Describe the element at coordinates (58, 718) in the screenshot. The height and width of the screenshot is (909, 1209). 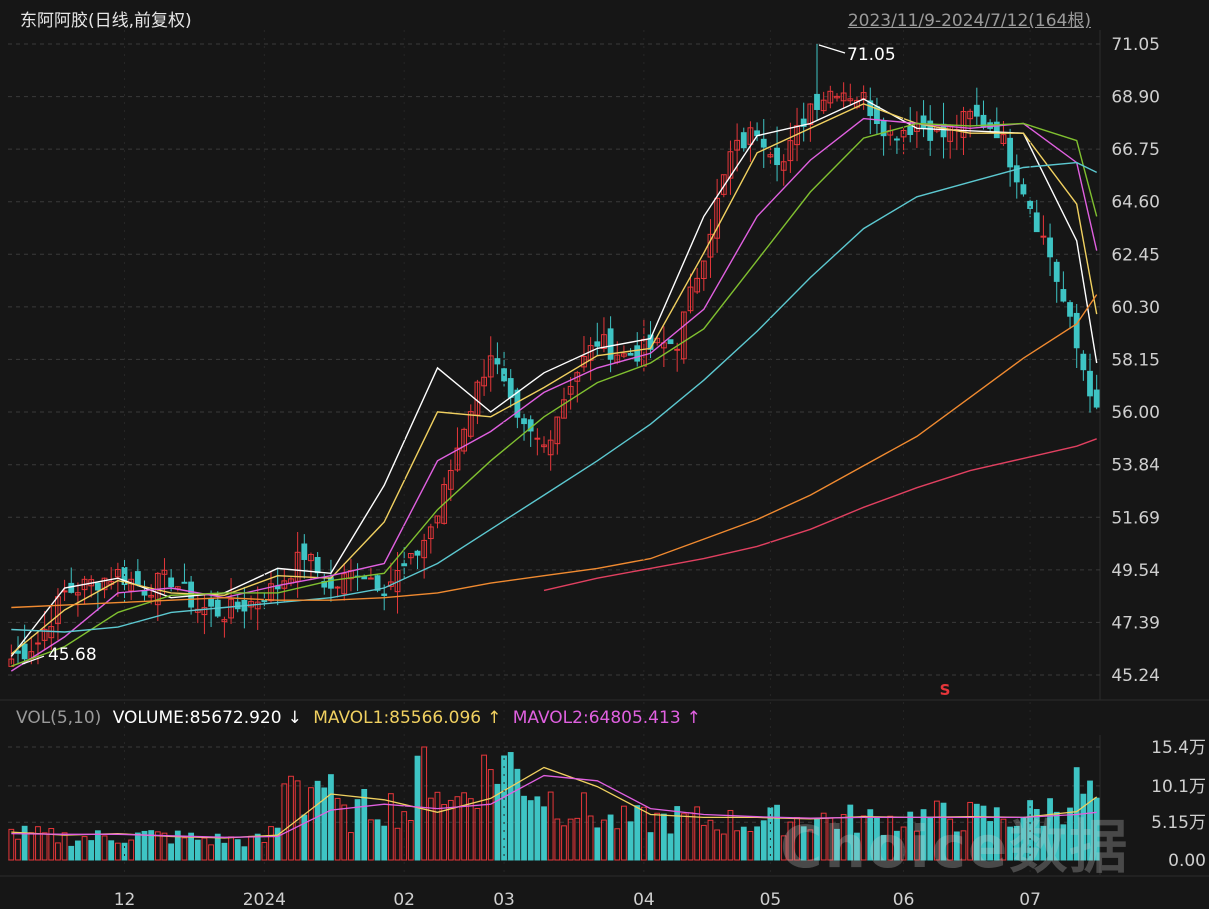
I see `volume-indicator-name: VOL(5,10)` at that location.